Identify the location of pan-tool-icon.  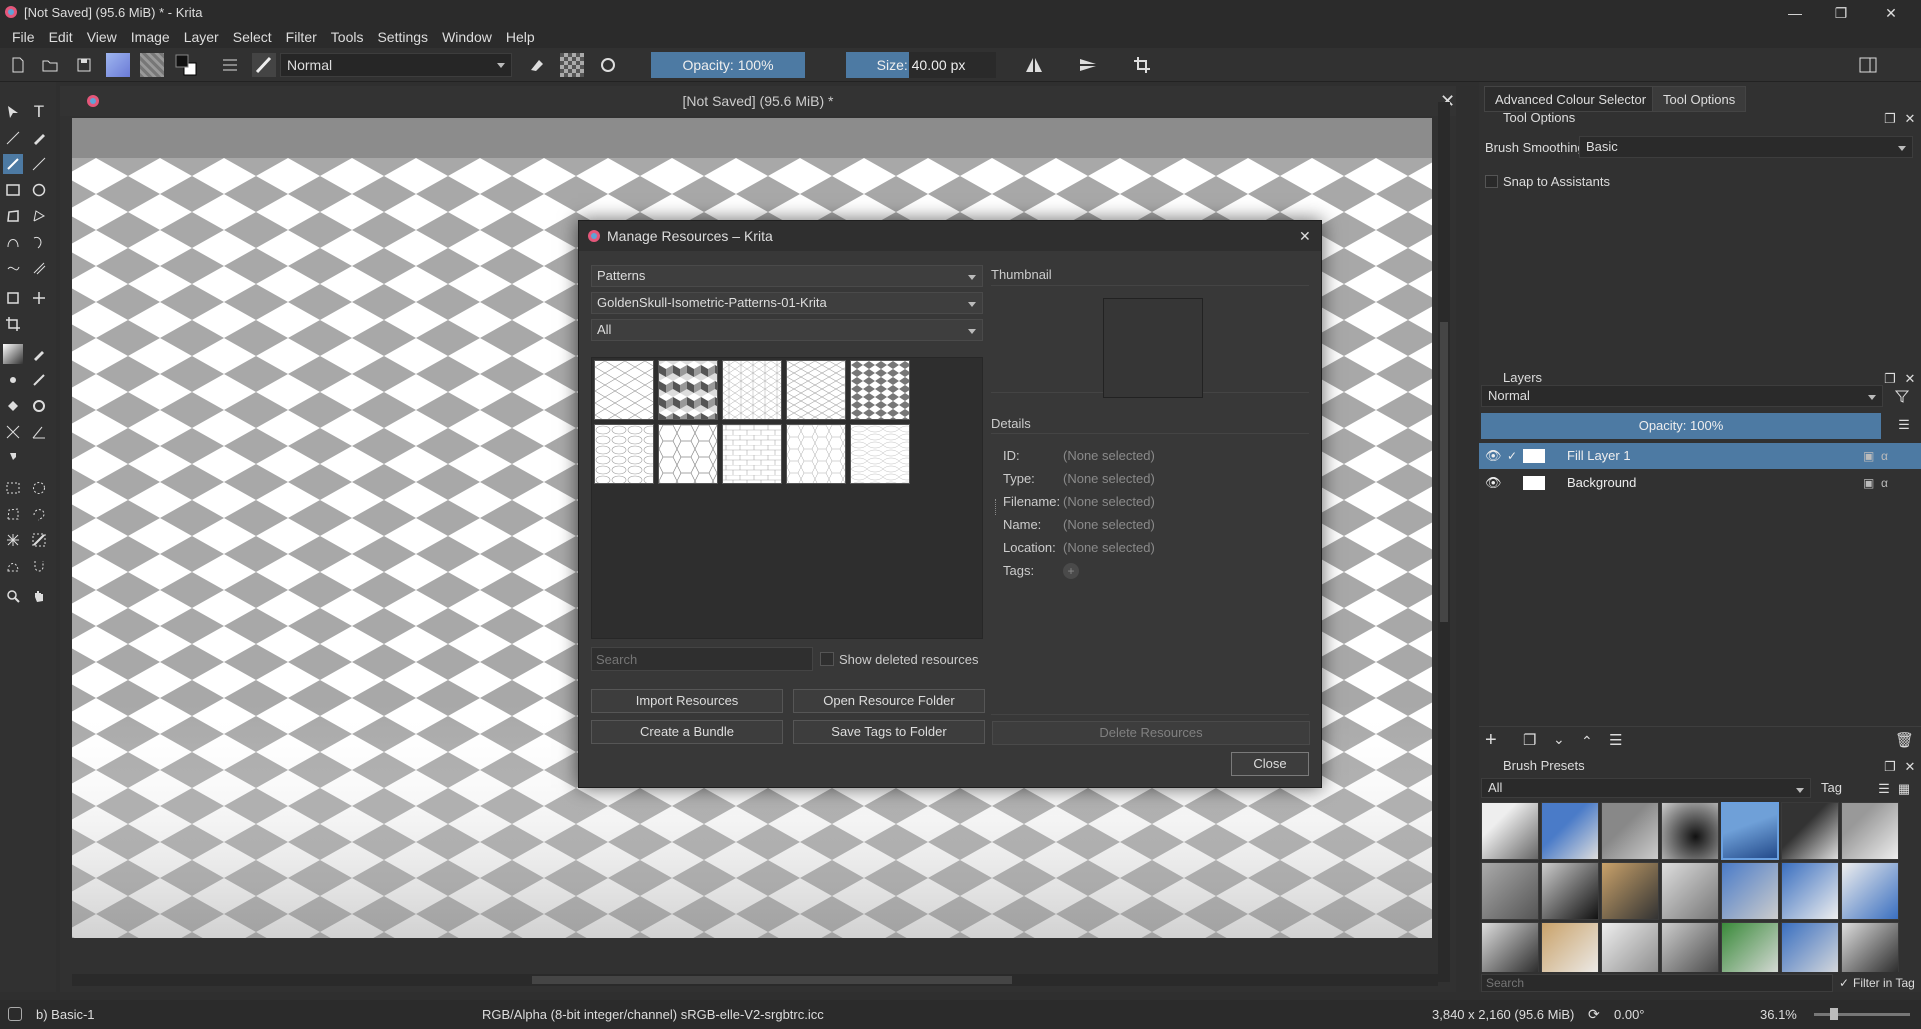
(39, 596).